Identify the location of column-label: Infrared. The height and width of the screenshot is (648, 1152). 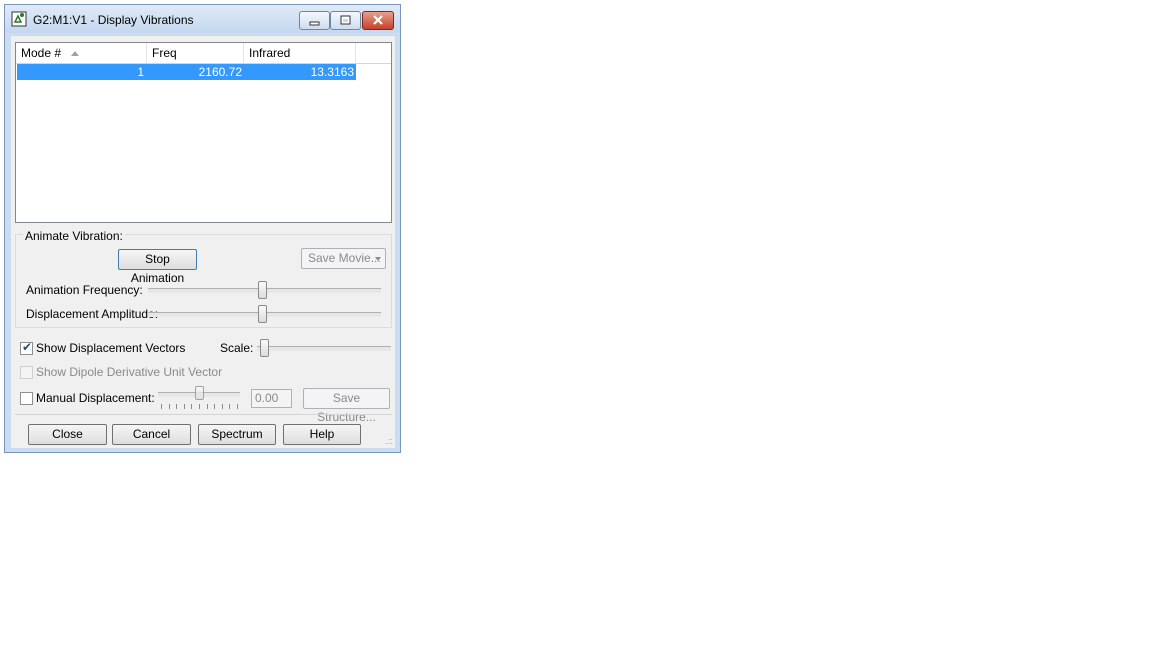
(270, 53).